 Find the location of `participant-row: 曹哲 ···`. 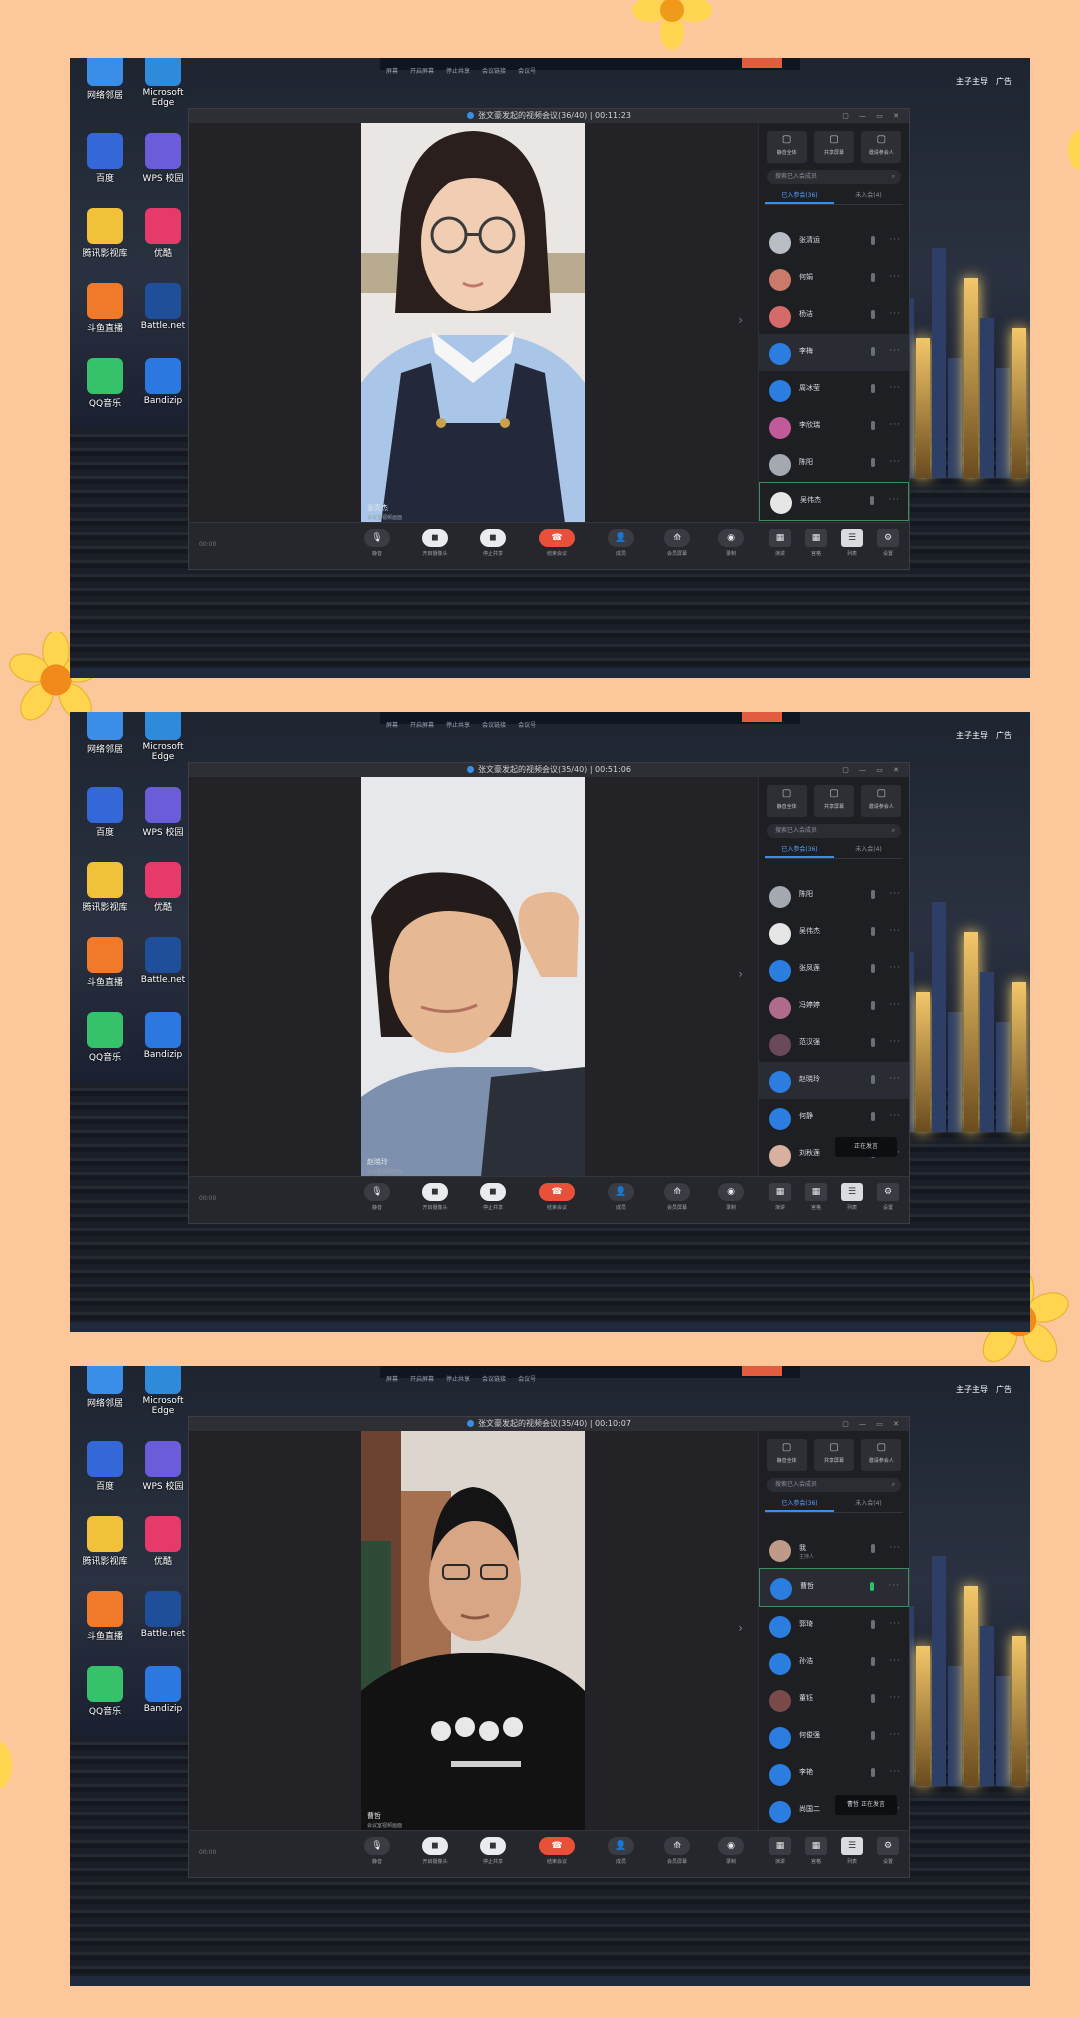

participant-row: 曹哲 ··· is located at coordinates (834, 1587).